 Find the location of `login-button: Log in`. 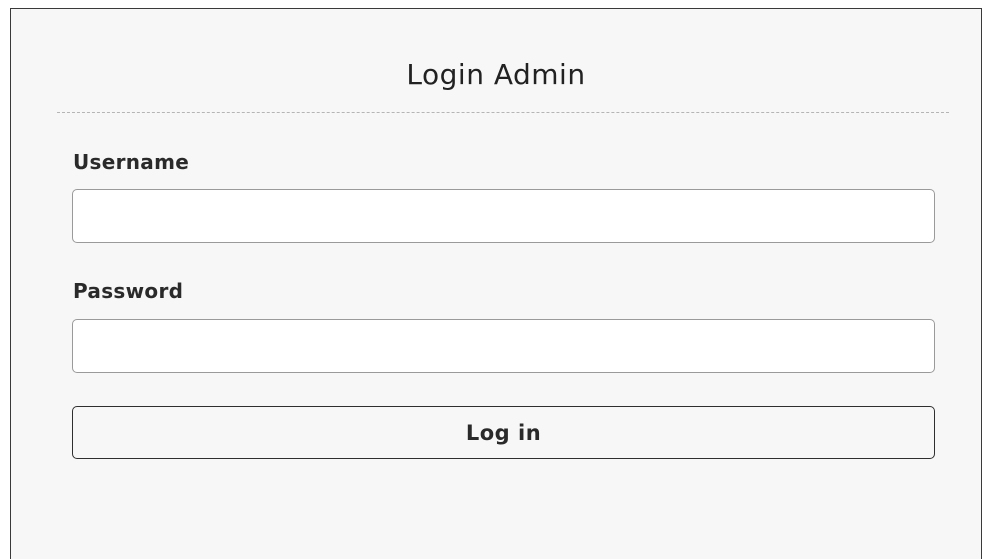

login-button: Log in is located at coordinates (503, 432).